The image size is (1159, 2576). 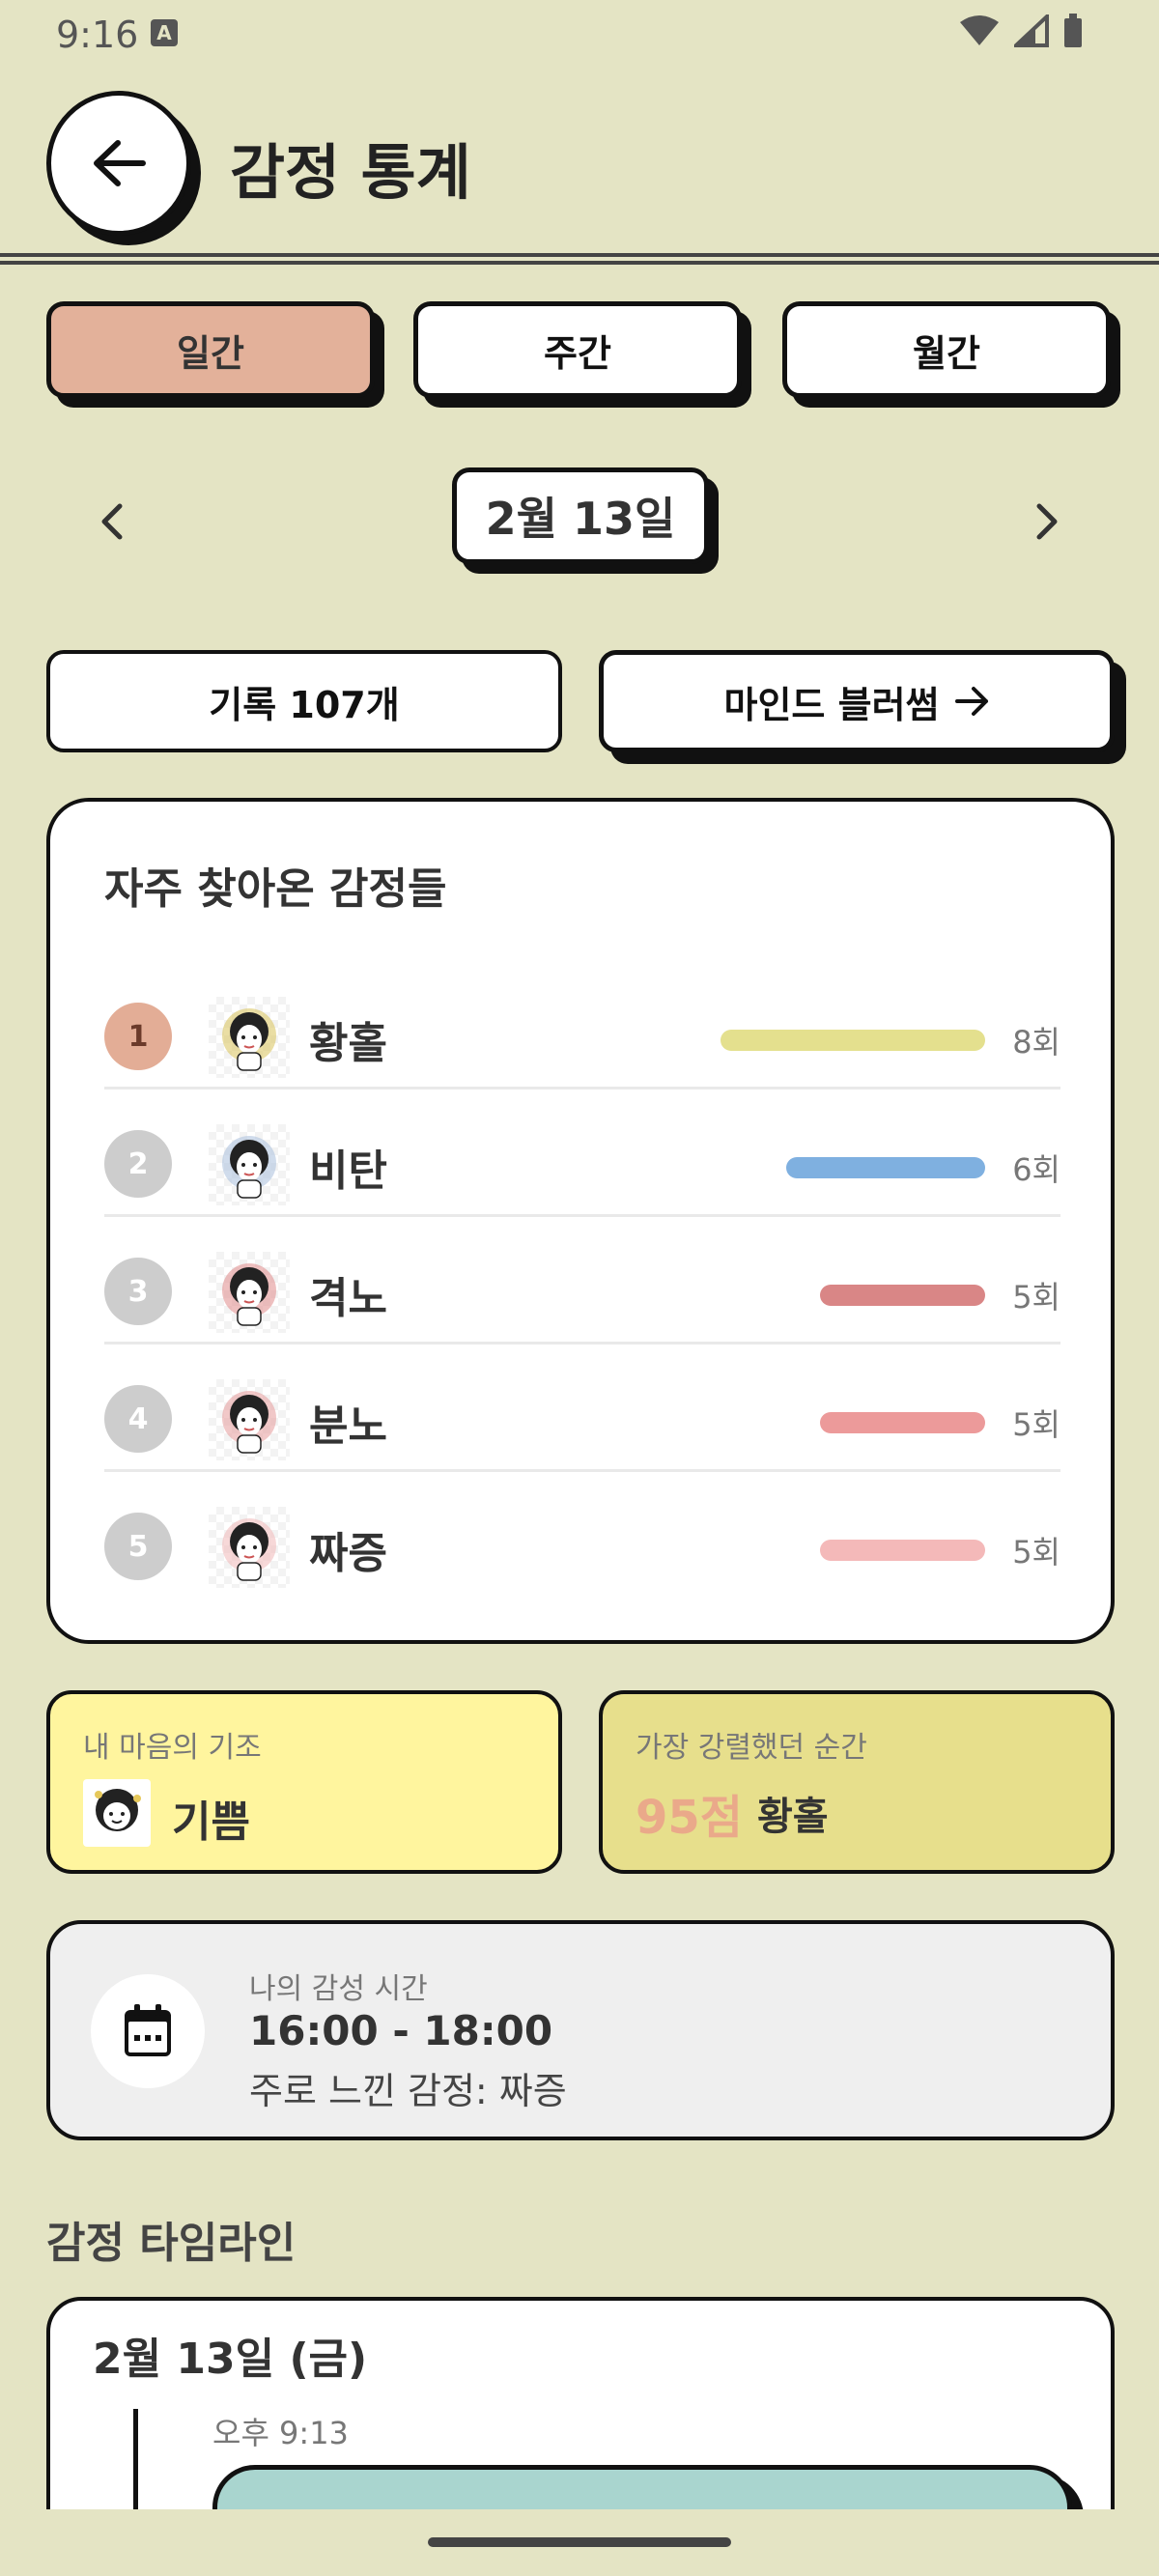 I want to click on emotion-row: 3 격노 5회, so click(x=582, y=1281).